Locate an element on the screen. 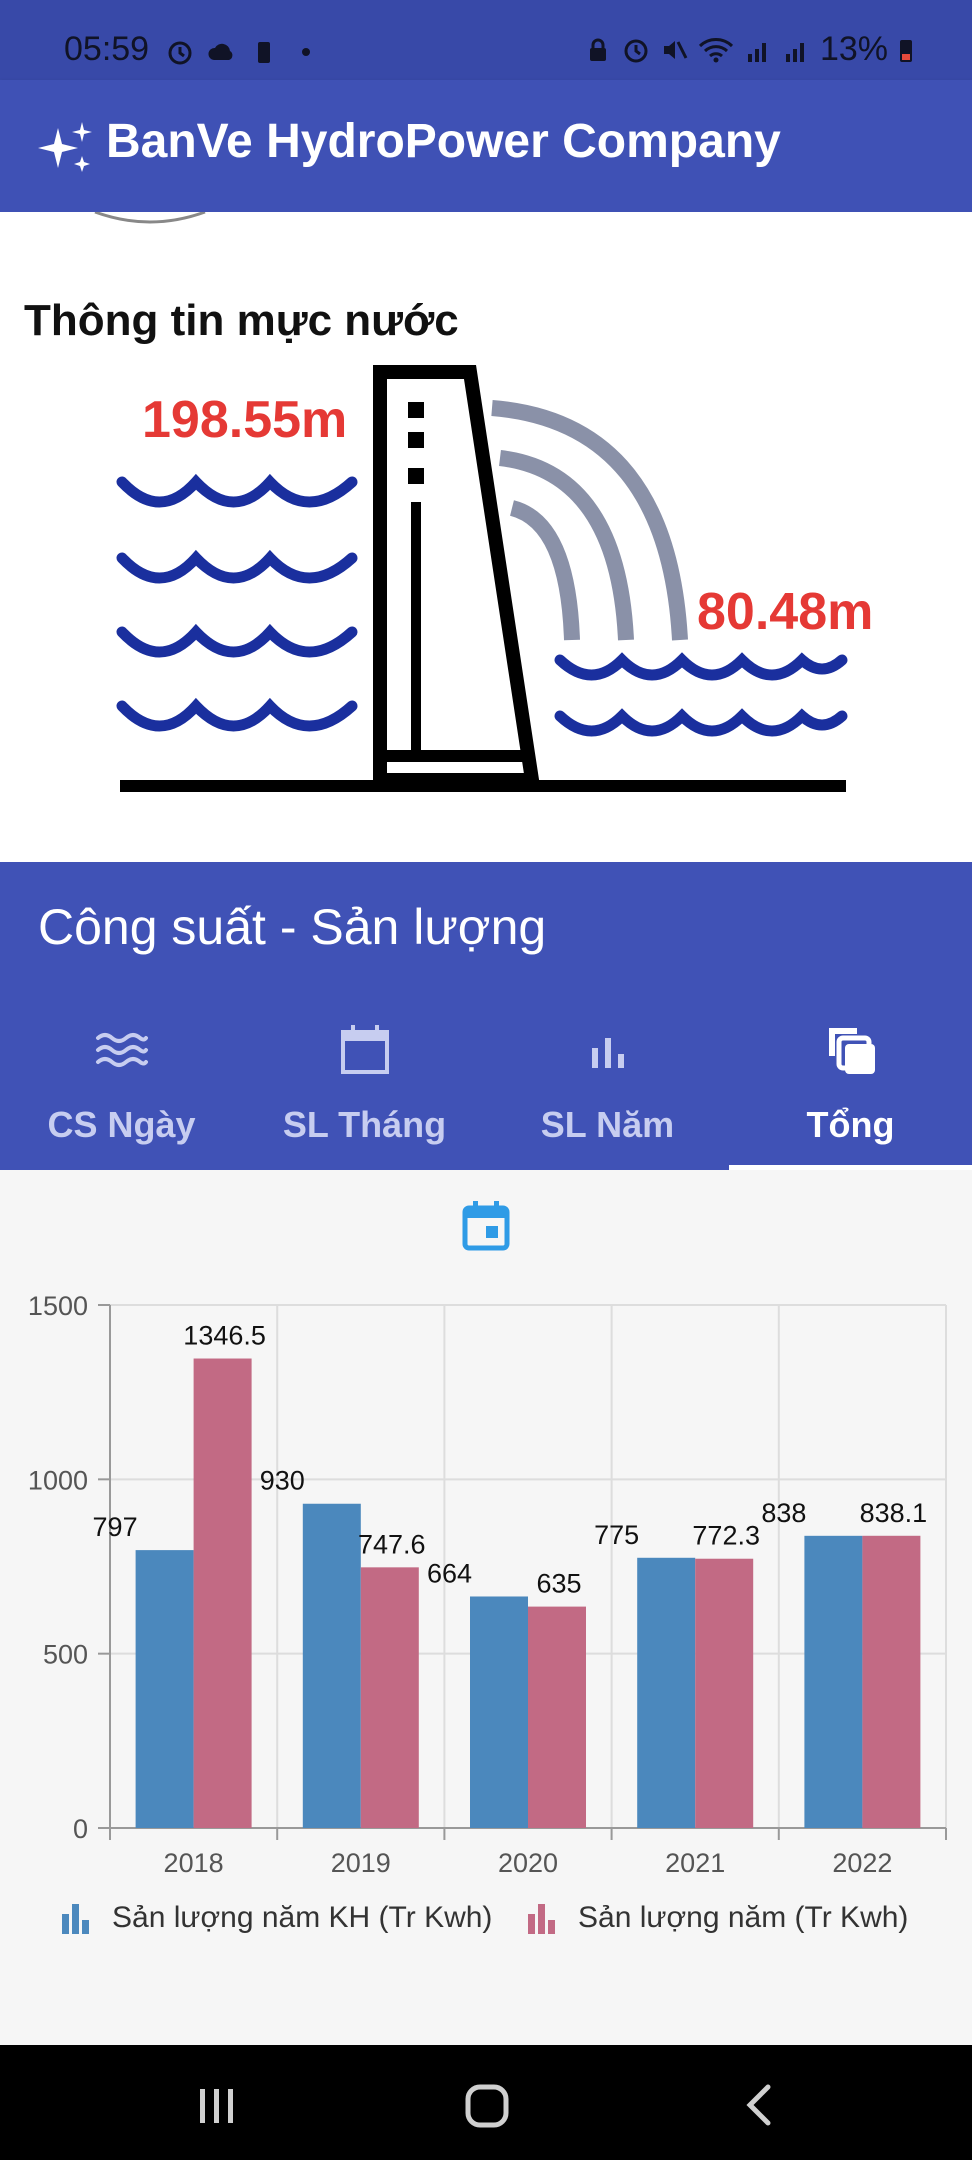  wifi-icon is located at coordinates (715, 49).